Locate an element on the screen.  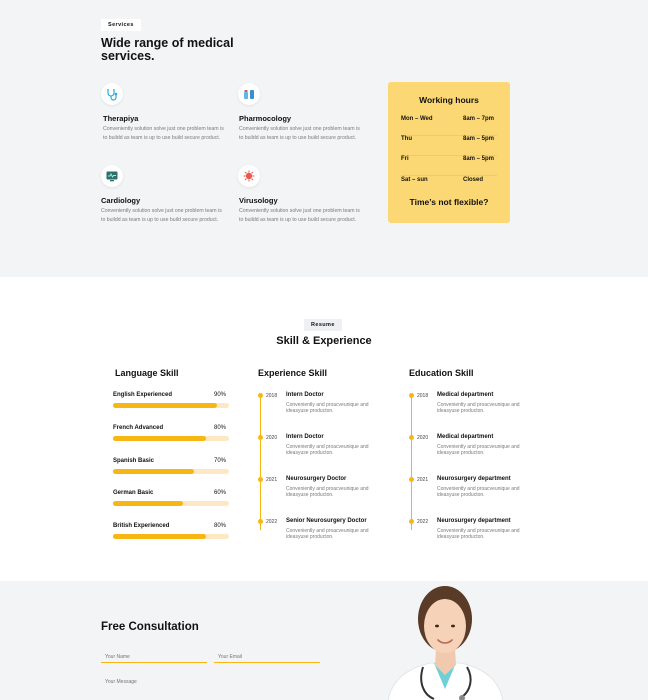
hours-flexible-link: Time’s not flexible? is located at coordinates (449, 202).